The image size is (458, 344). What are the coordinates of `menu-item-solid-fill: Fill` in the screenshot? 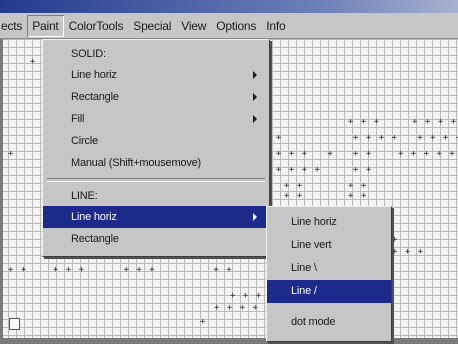 It's located at (156, 119).